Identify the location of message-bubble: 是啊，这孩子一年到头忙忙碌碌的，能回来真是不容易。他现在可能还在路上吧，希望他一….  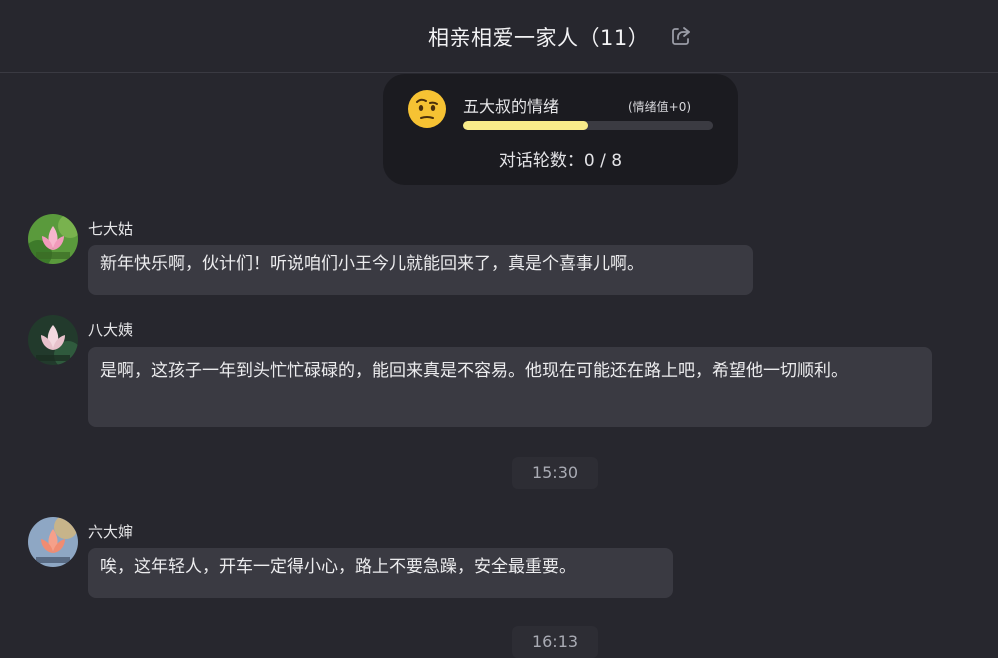
(510, 387).